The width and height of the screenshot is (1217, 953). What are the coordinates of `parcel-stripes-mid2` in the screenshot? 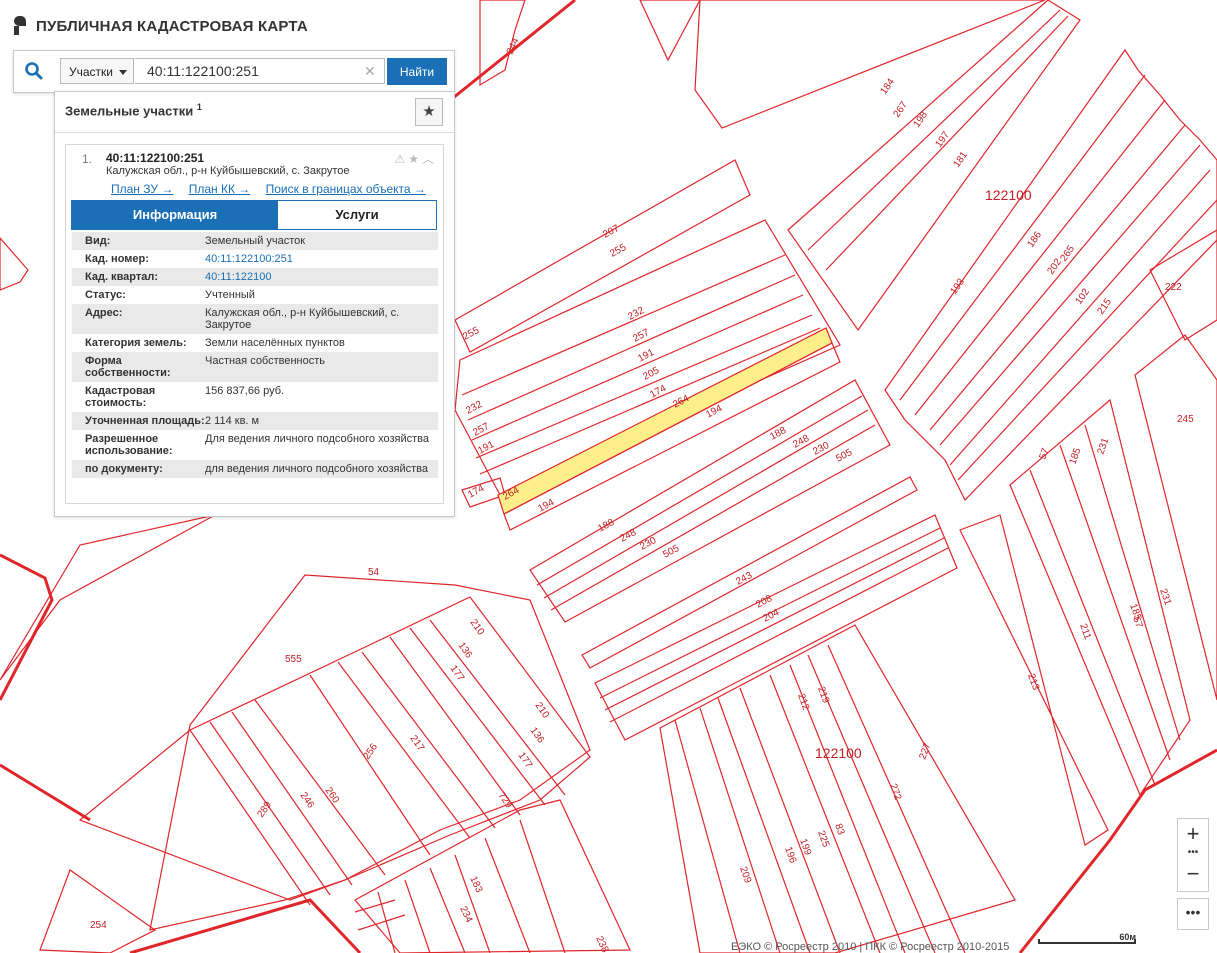 It's located at (774, 625).